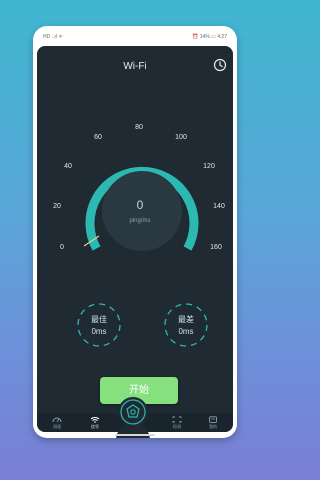 Image resolution: width=320 pixels, height=480 pixels. I want to click on tab-mine-label: 我的, so click(213, 426).